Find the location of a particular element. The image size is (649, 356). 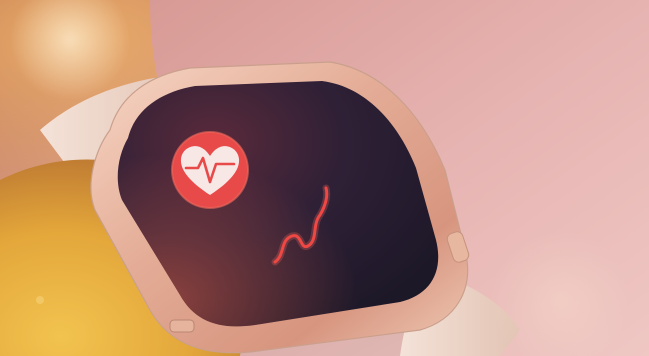

heart-rate-icon is located at coordinates (210, 170).